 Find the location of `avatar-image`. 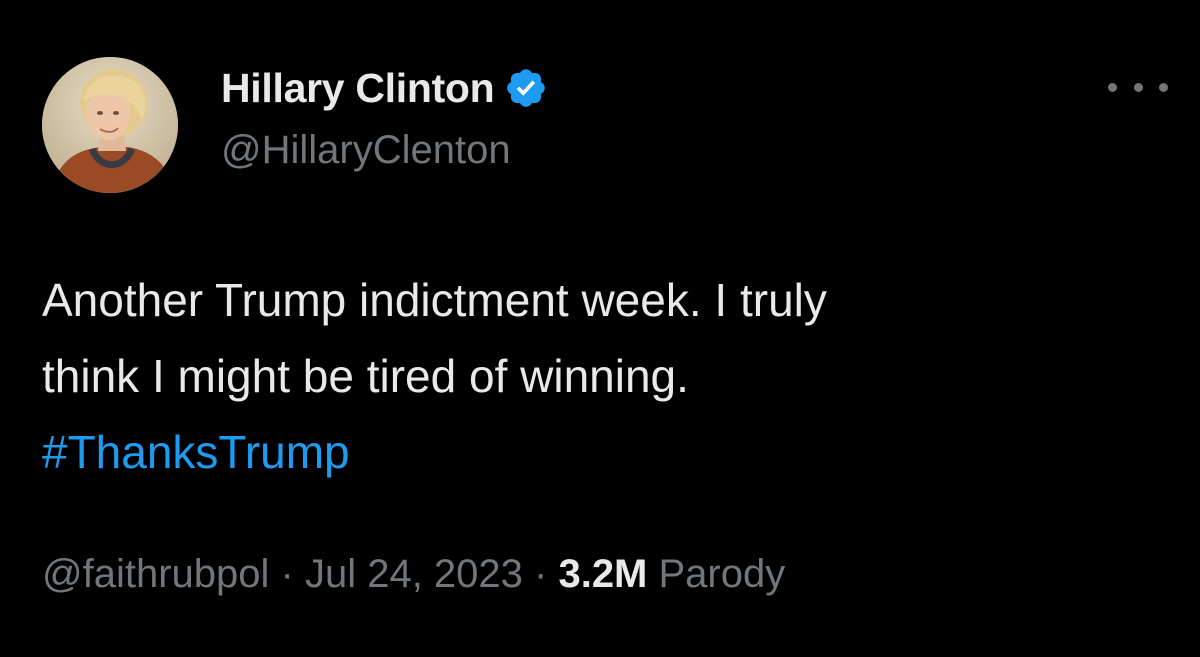

avatar-image is located at coordinates (110, 125).